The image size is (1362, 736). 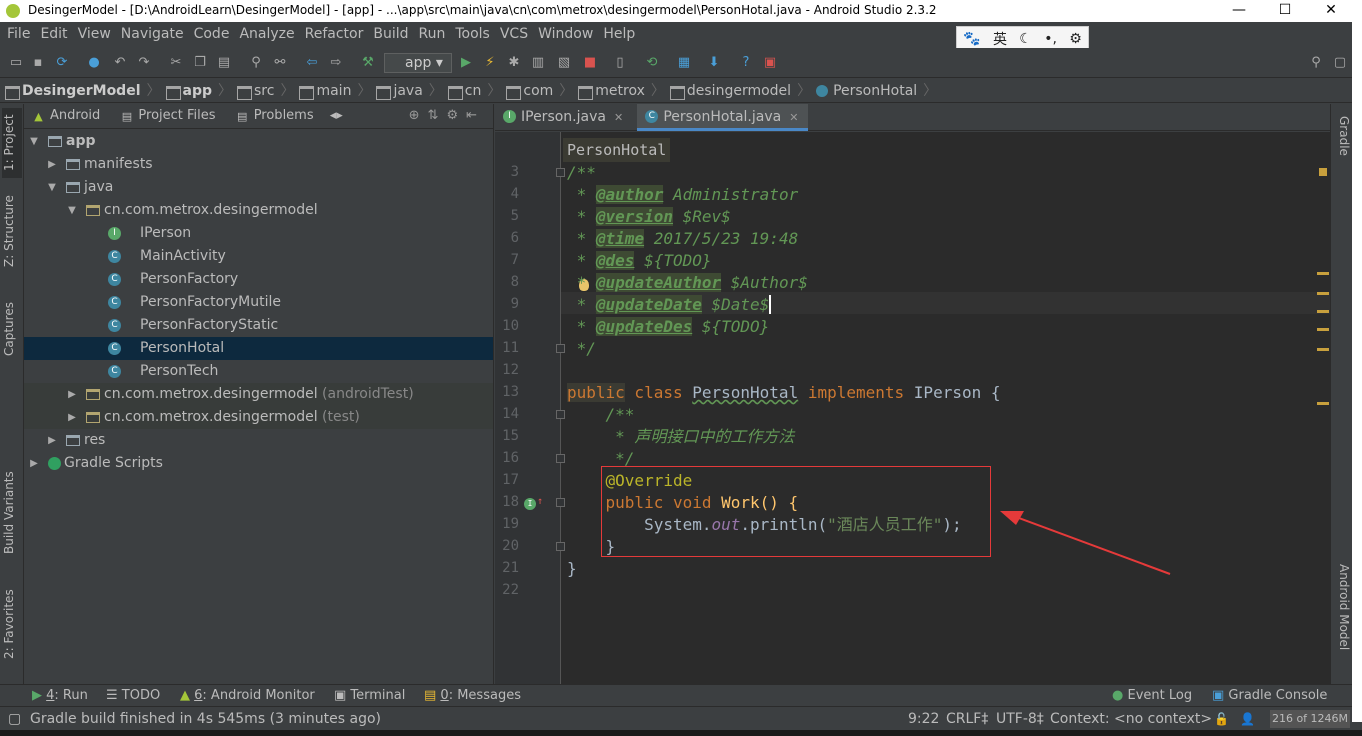 I want to click on run-config-select: app ▾, so click(x=418, y=63).